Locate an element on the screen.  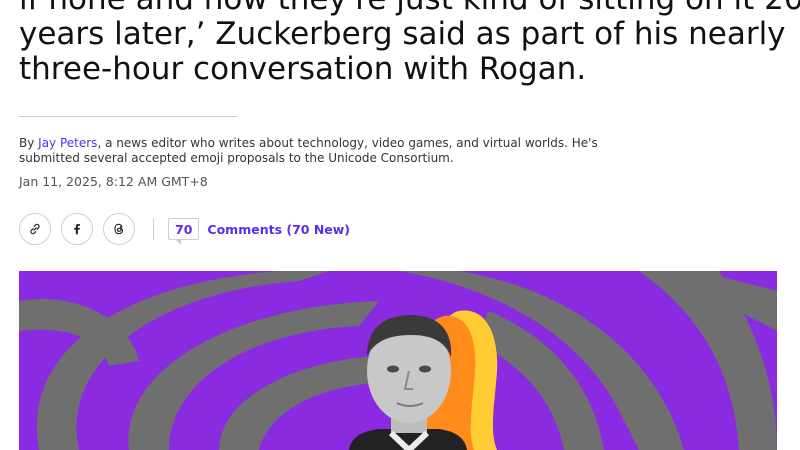
publish-date: Jan 11, 2025, 8:12 AM GMT+8 is located at coordinates (113, 181).